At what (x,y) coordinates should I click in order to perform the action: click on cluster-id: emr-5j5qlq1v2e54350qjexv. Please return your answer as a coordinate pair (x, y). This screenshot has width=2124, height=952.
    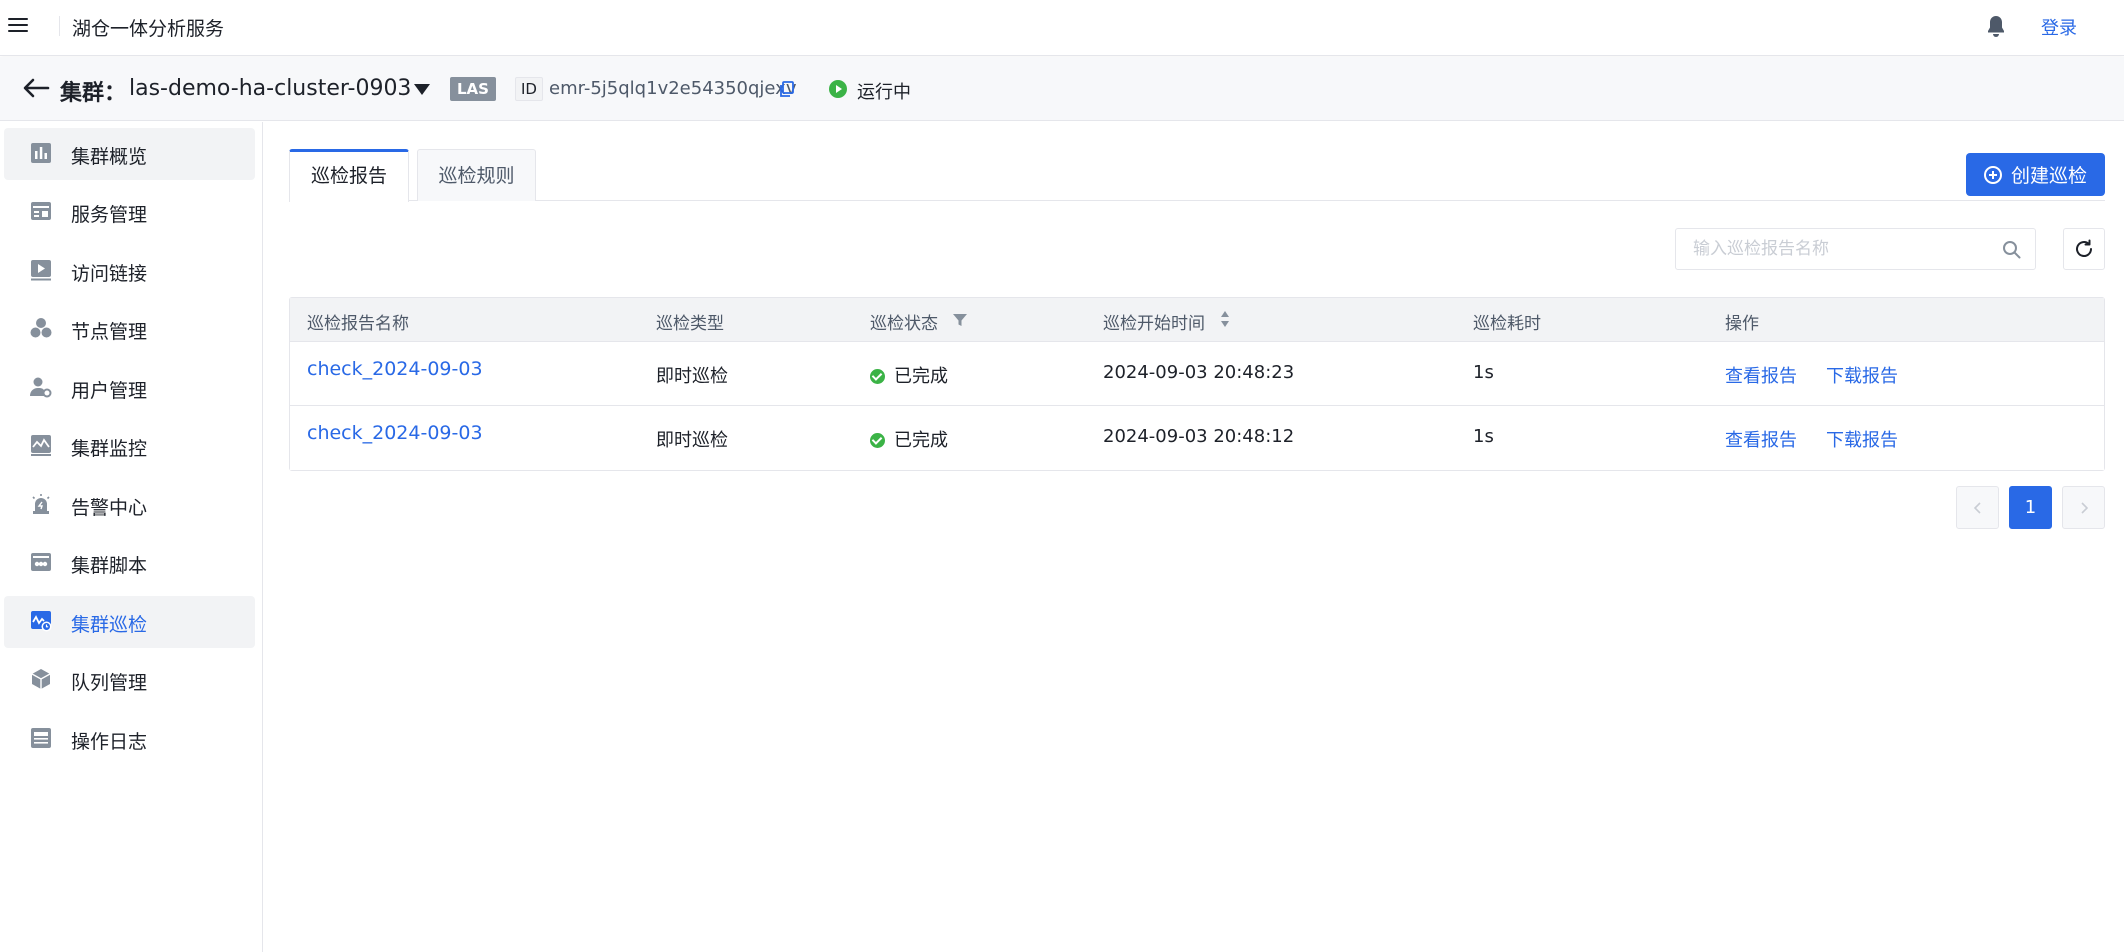
    Looking at the image, I should click on (673, 88).